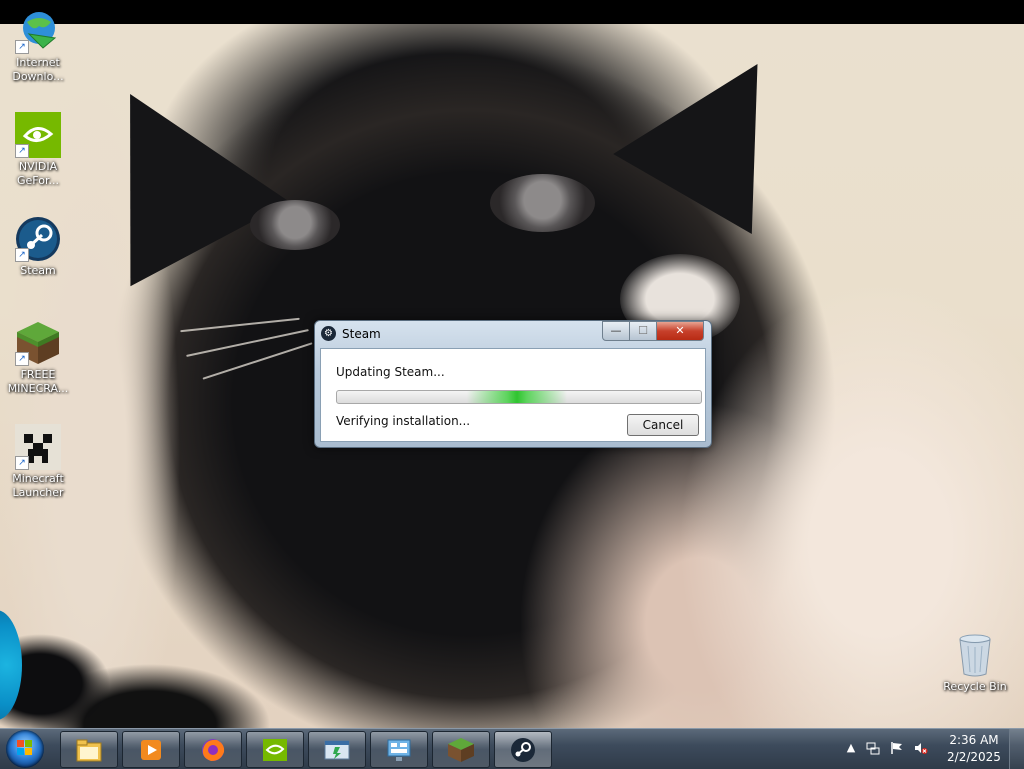  I want to click on clock: 2:36 AM 2/2/2025, so click(974, 749).